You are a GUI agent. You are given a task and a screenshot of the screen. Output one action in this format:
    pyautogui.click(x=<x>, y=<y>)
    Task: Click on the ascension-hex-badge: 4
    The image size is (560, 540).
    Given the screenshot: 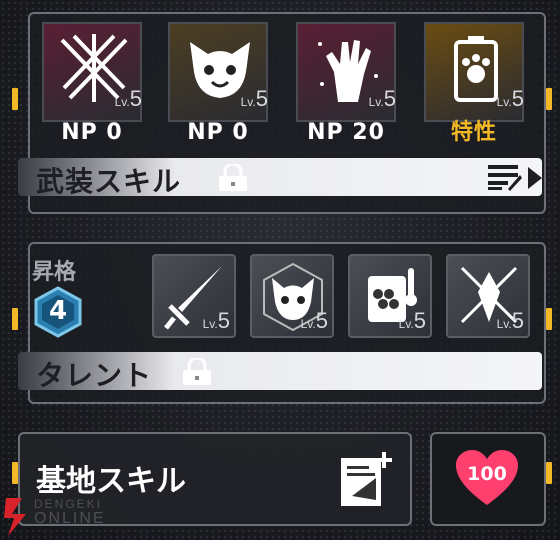 What is the action you would take?
    pyautogui.click(x=58, y=312)
    